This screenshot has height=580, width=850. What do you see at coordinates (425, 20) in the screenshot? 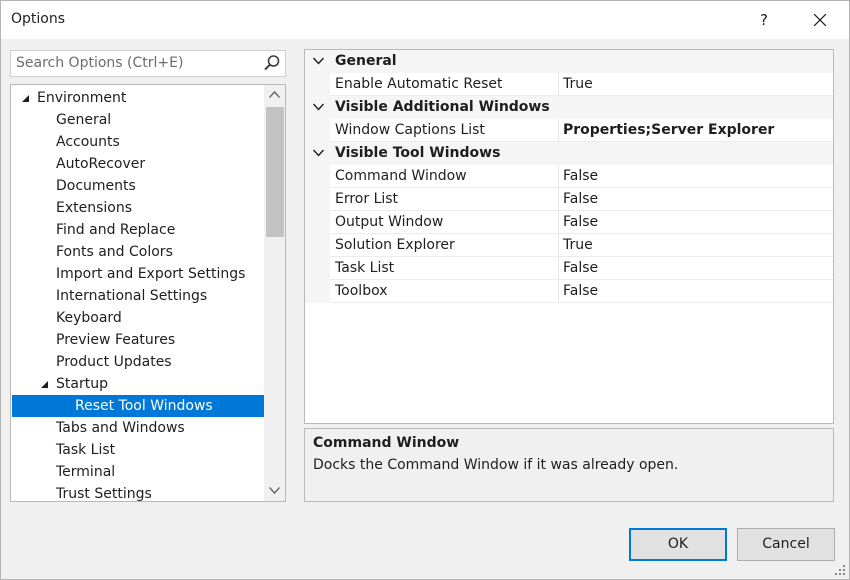
I see `title-bar: Options ?` at bounding box center [425, 20].